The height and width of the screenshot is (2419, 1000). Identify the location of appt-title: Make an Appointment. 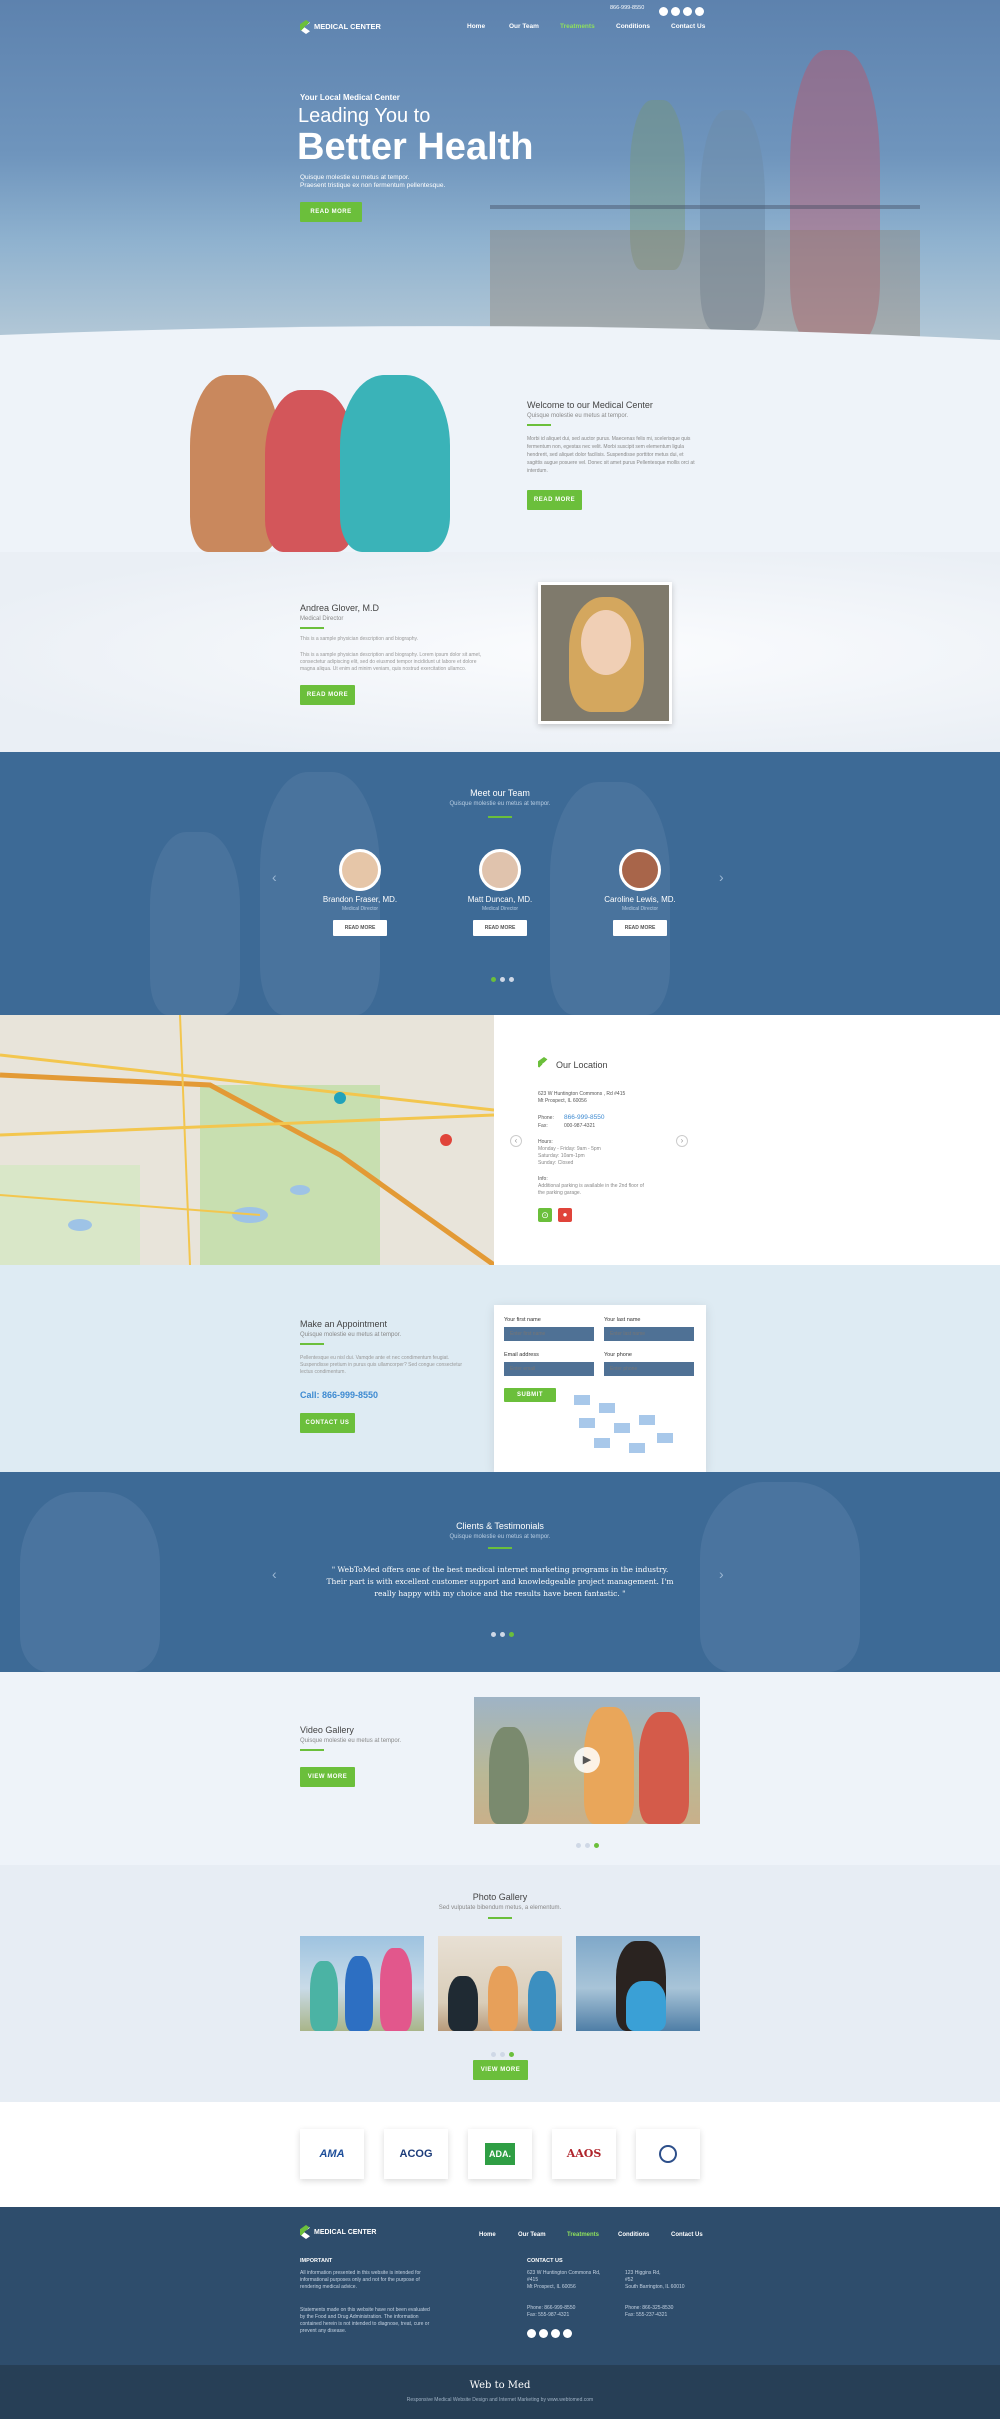
(344, 1324).